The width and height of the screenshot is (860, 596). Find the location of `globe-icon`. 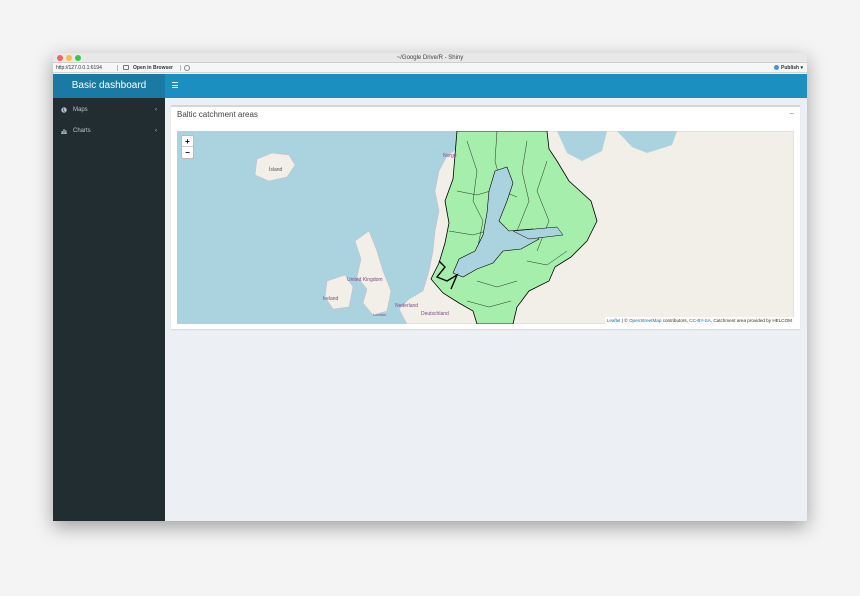

globe-icon is located at coordinates (64, 110).